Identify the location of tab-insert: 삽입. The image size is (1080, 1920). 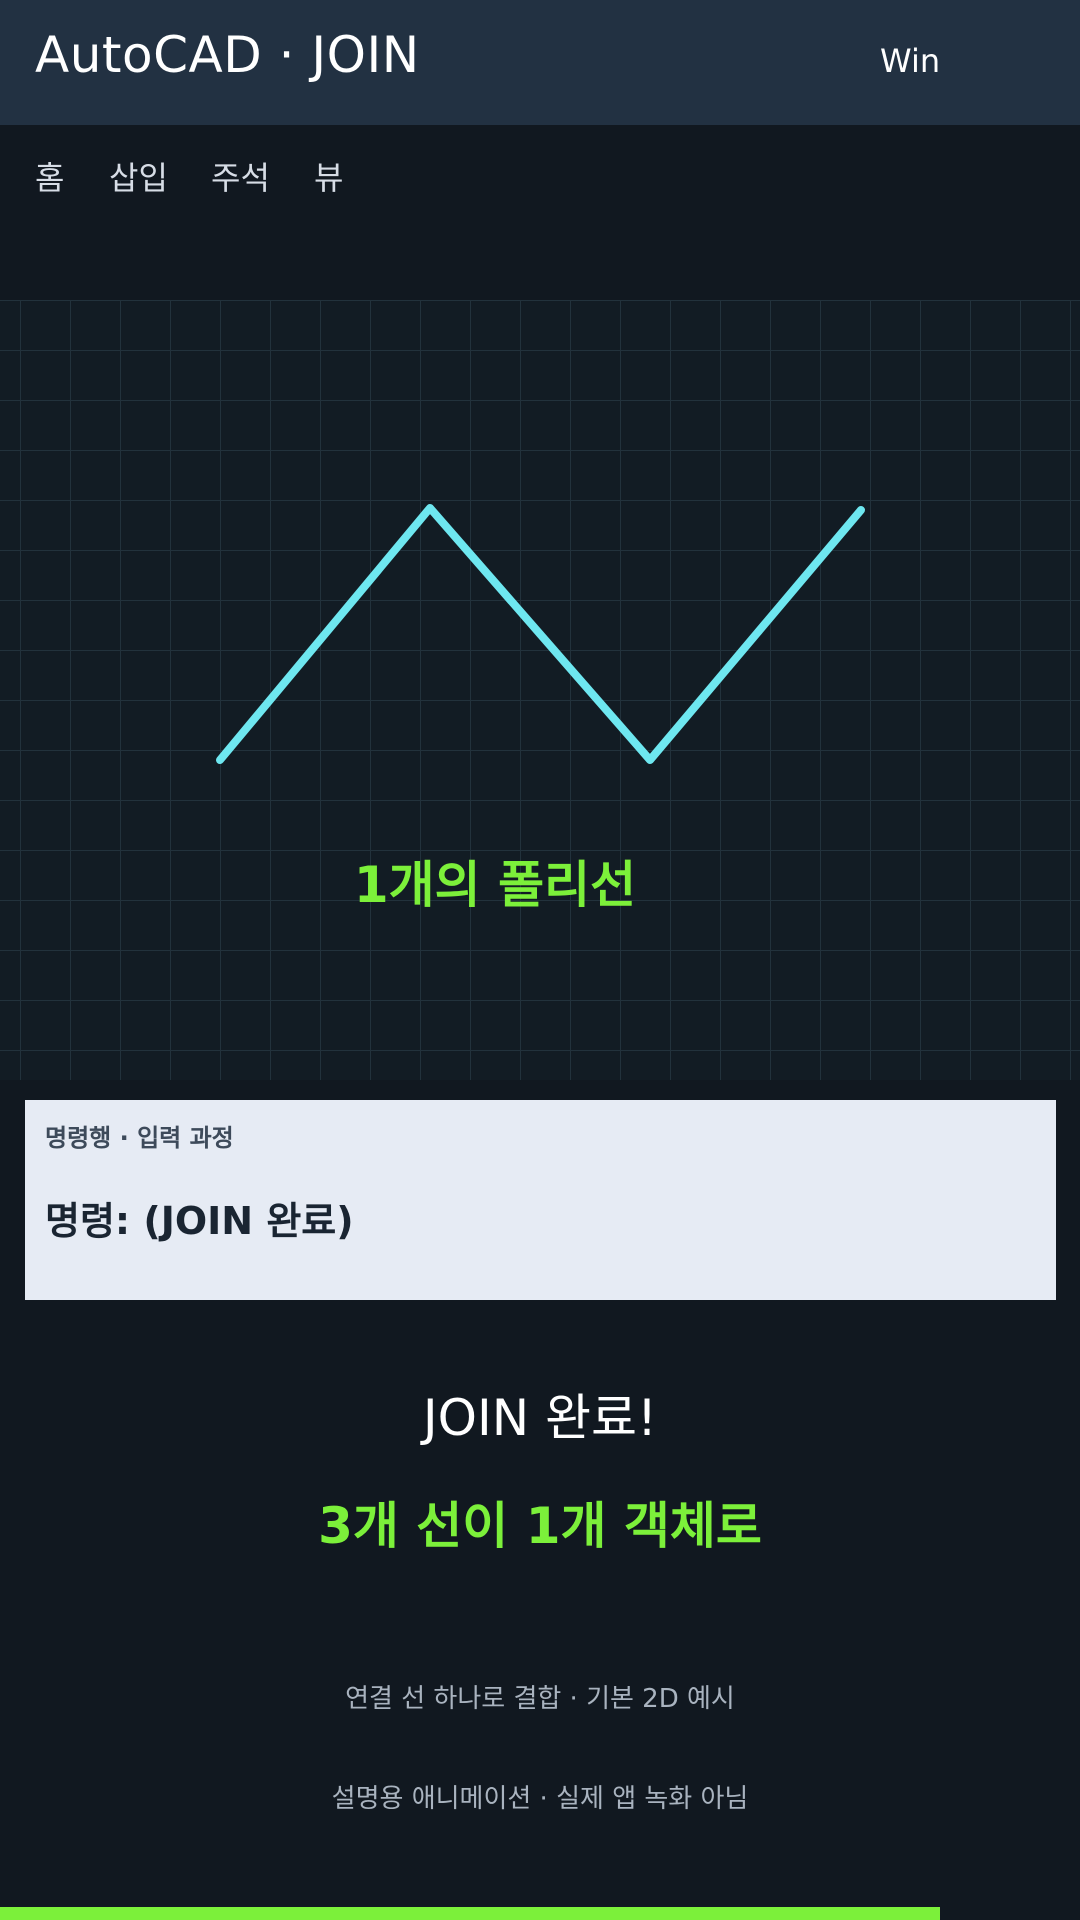
(138, 176).